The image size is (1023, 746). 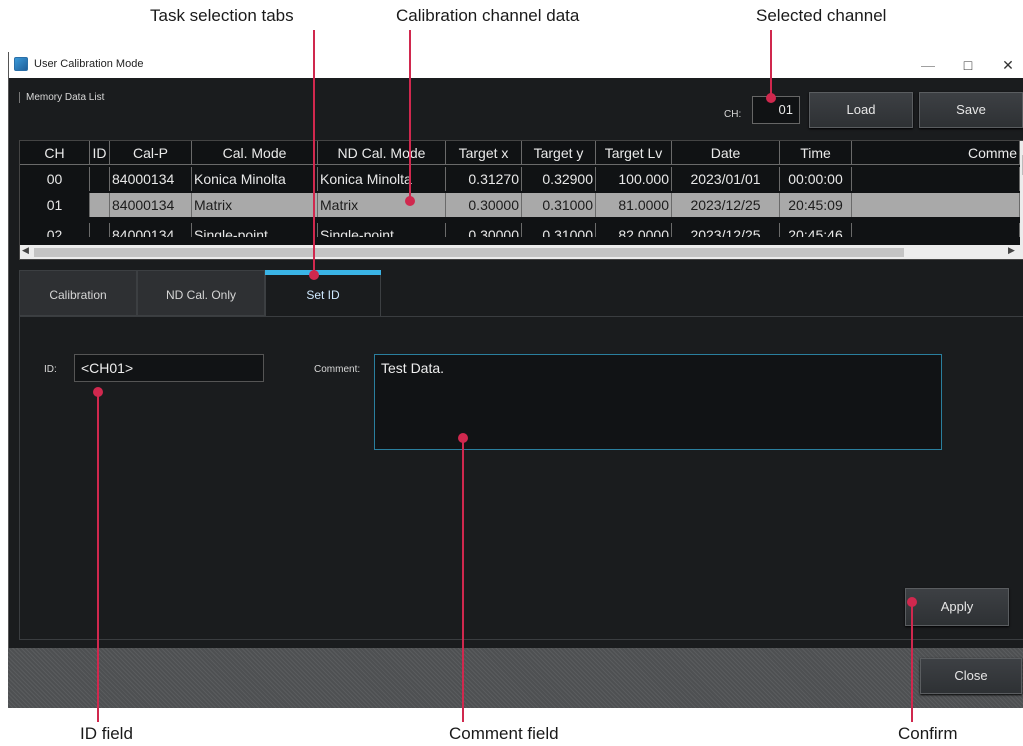 What do you see at coordinates (634, 205) in the screenshot?
I see `table-cell: 81.0000` at bounding box center [634, 205].